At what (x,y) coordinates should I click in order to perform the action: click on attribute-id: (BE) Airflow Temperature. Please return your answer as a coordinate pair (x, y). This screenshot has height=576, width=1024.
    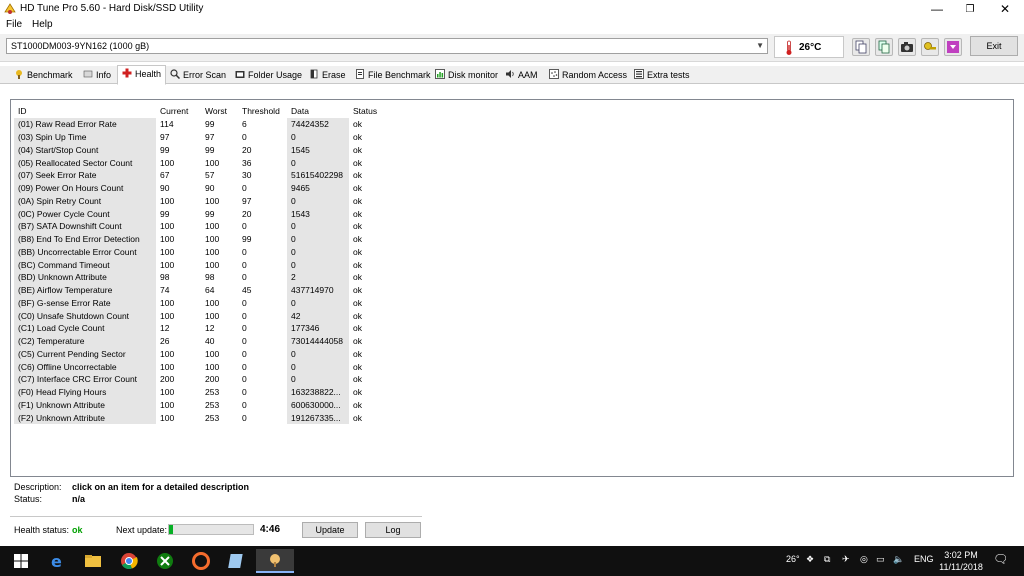
    Looking at the image, I should click on (85, 290).